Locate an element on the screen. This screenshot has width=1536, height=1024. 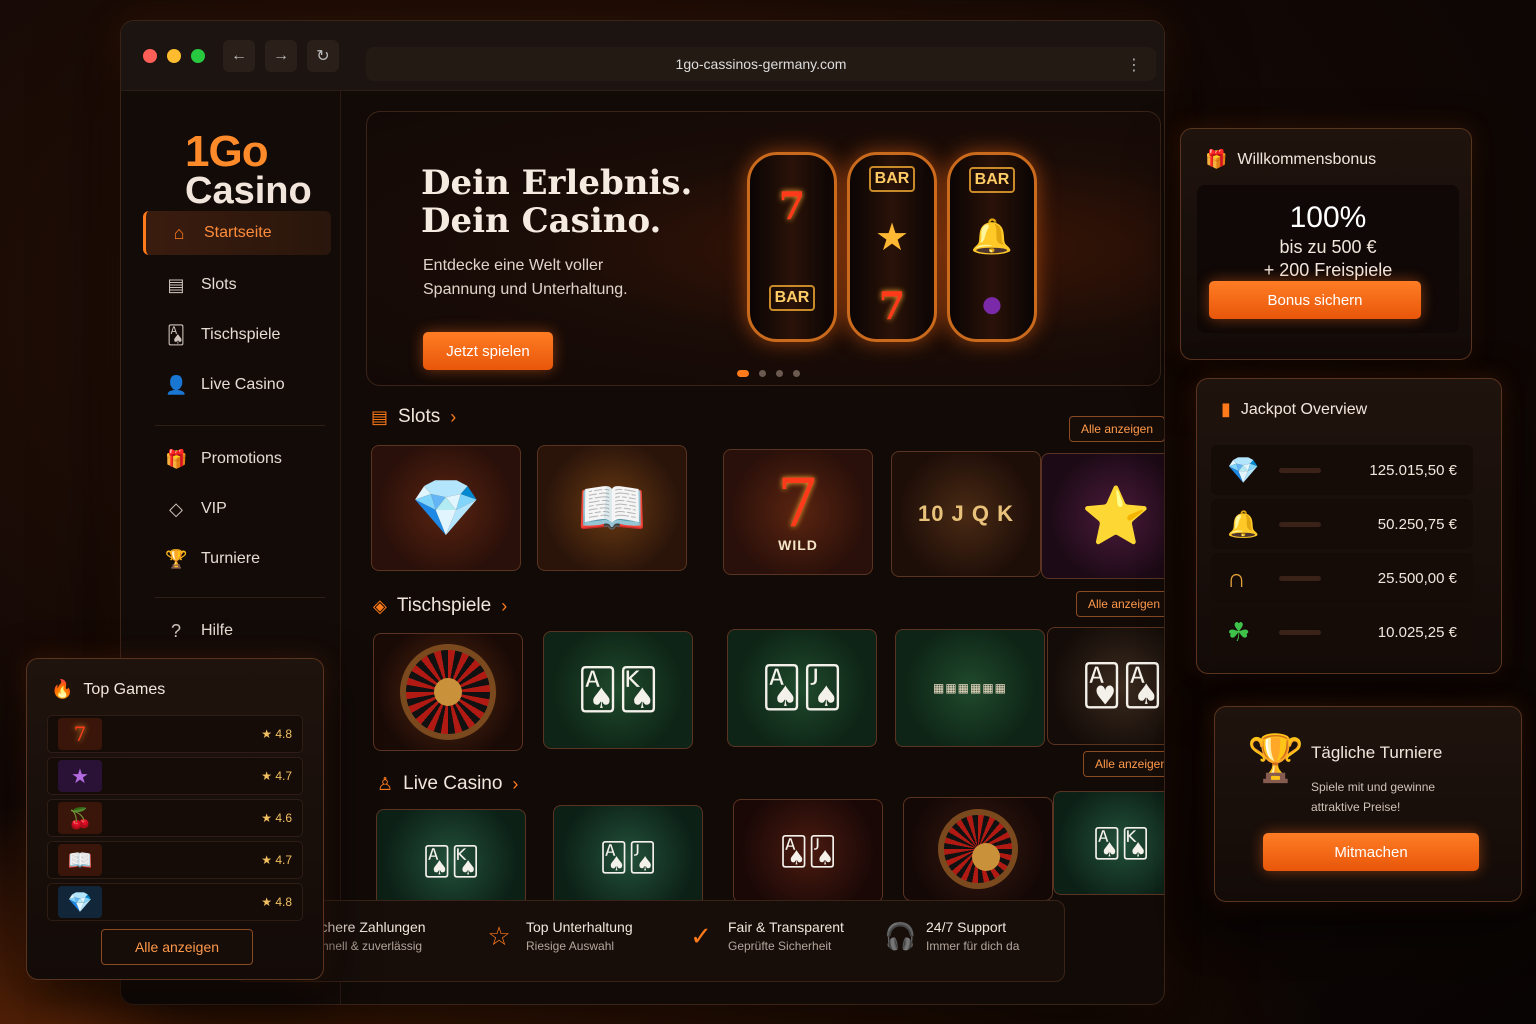
game-tile-live-table: 🂡🂮 is located at coordinates (1108, 843).